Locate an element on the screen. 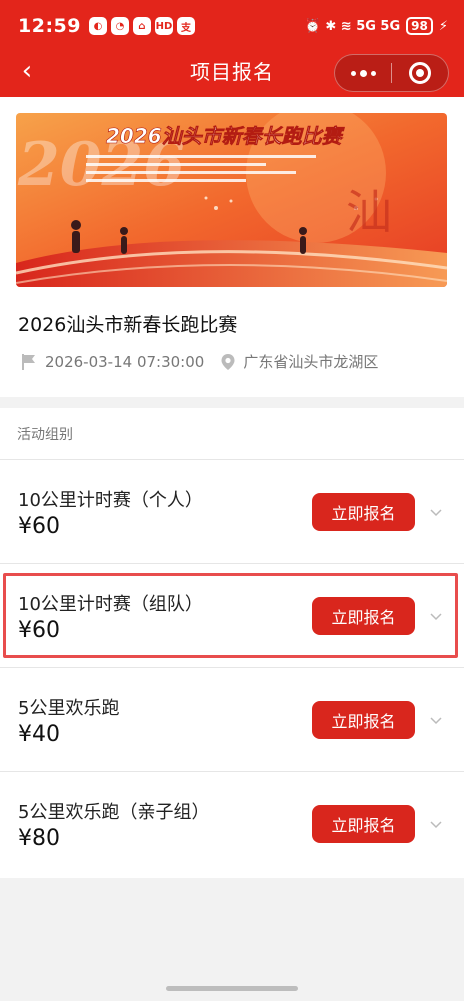 This screenshot has height=1001, width=464. event-title: 2026汕头市新春长跑比赛 is located at coordinates (128, 325).